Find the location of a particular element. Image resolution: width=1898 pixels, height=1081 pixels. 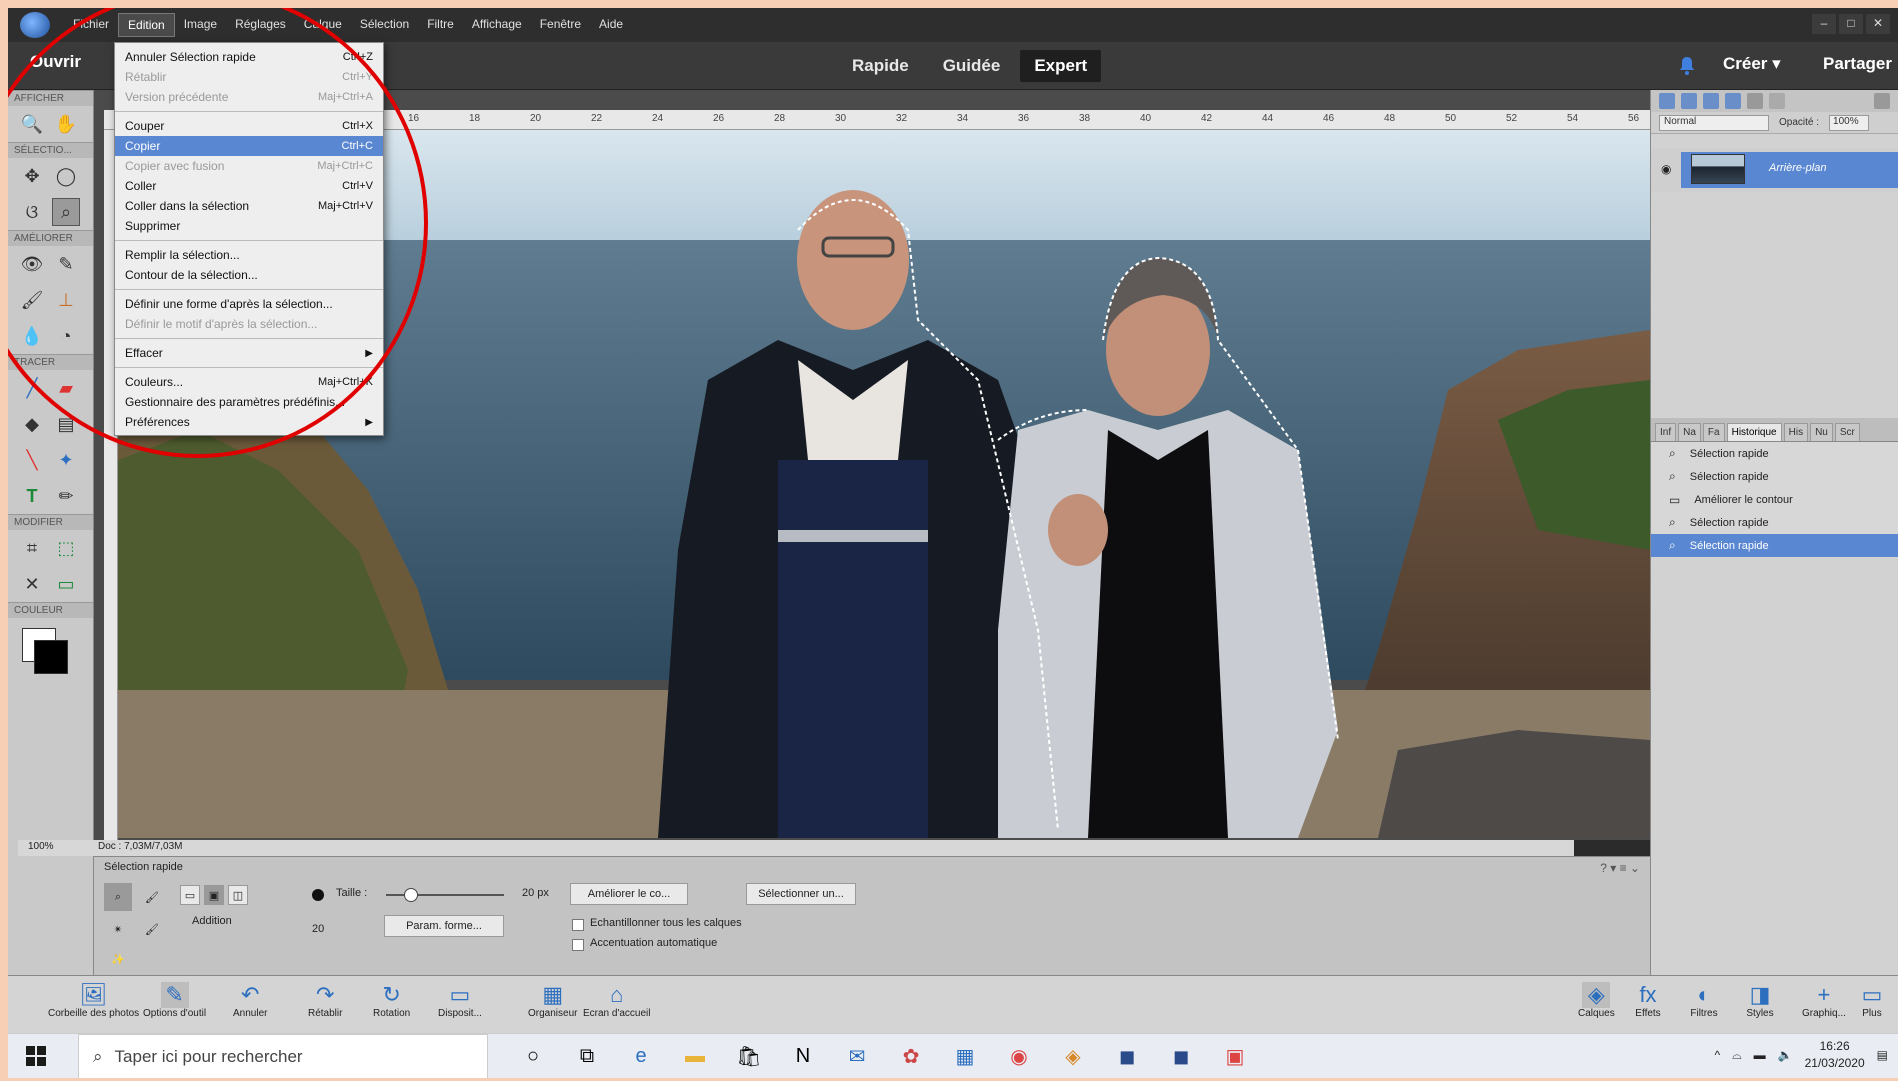

bottom-item-2: ↶ Annuler is located at coordinates (250, 1000).